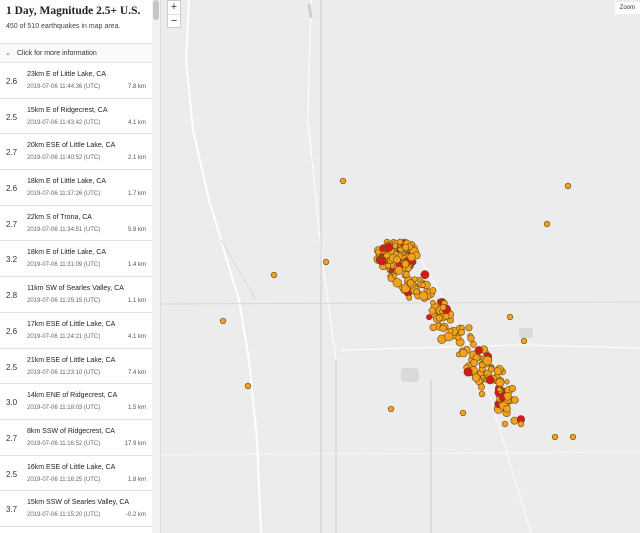 Image resolution: width=640 pixels, height=533 pixels. Describe the element at coordinates (174, 7) in the screenshot. I see `zoom-in-button: +` at that location.